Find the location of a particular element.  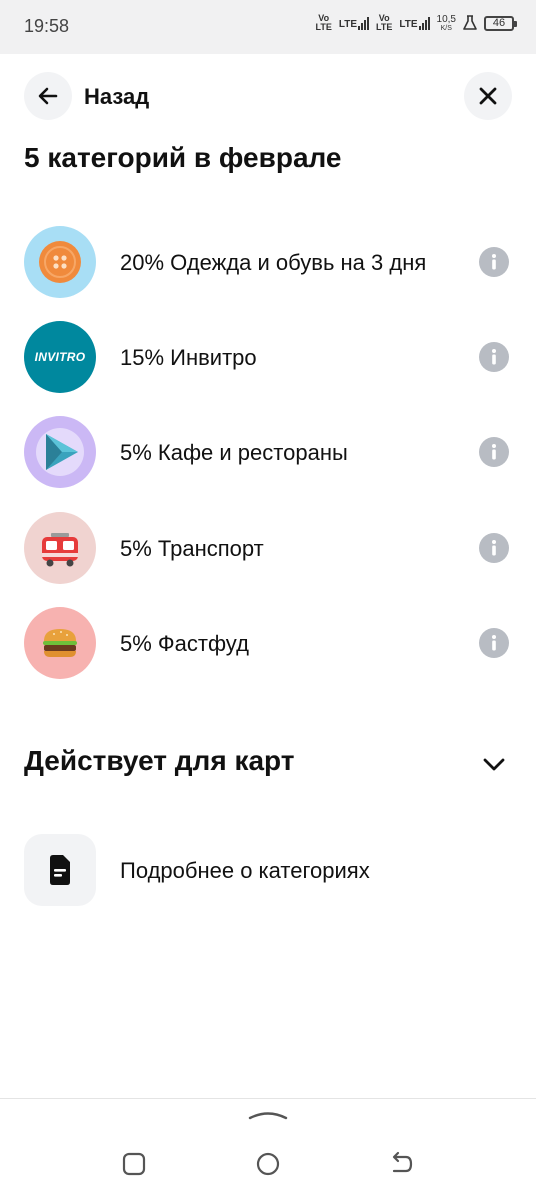

battery-icon: 46 is located at coordinates (500, 23).